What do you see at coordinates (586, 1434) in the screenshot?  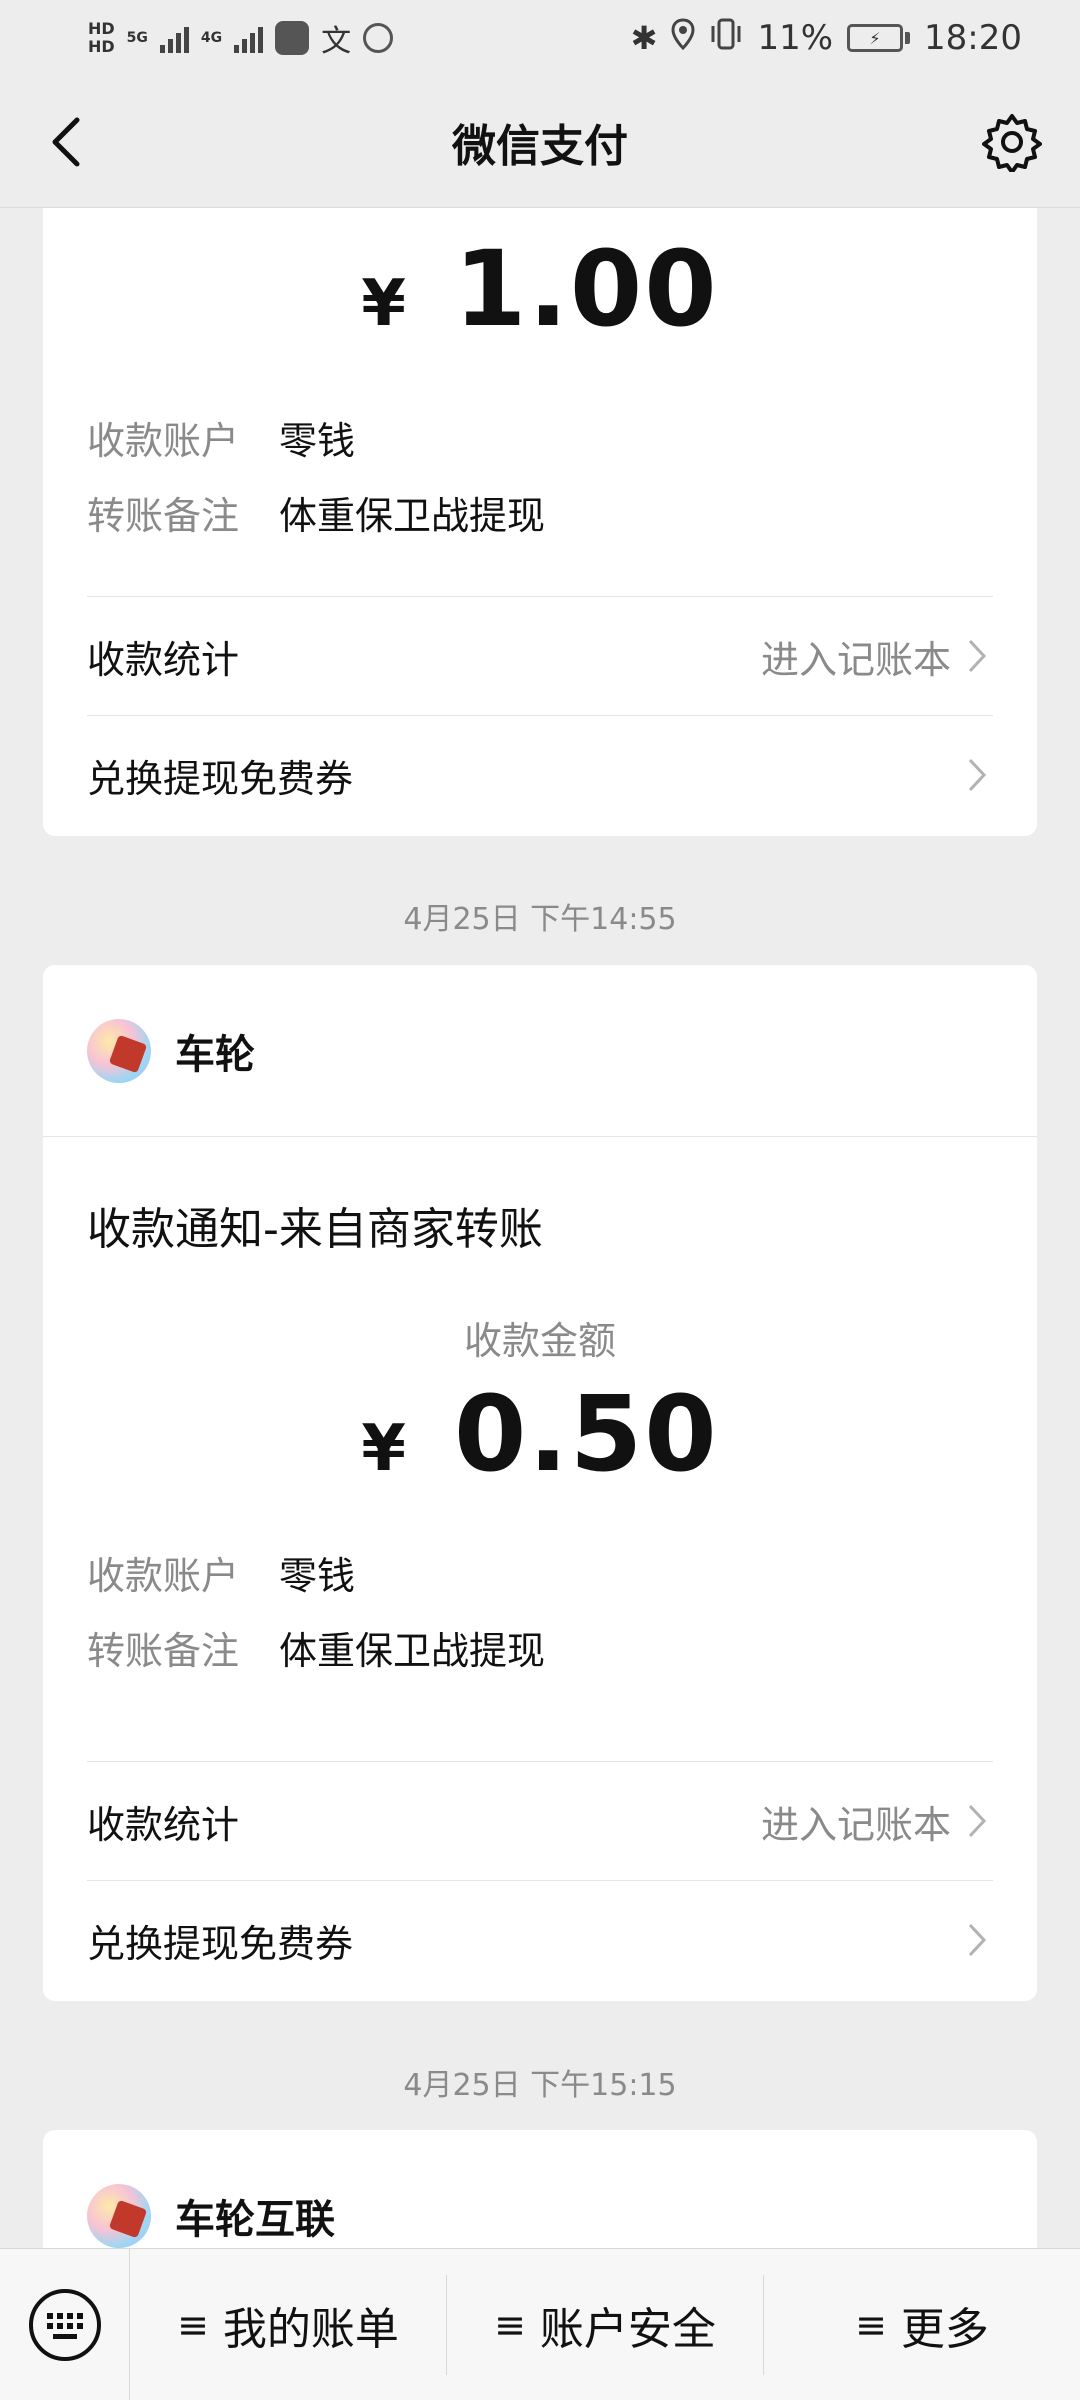 I see `amount-value: 0.50` at bounding box center [586, 1434].